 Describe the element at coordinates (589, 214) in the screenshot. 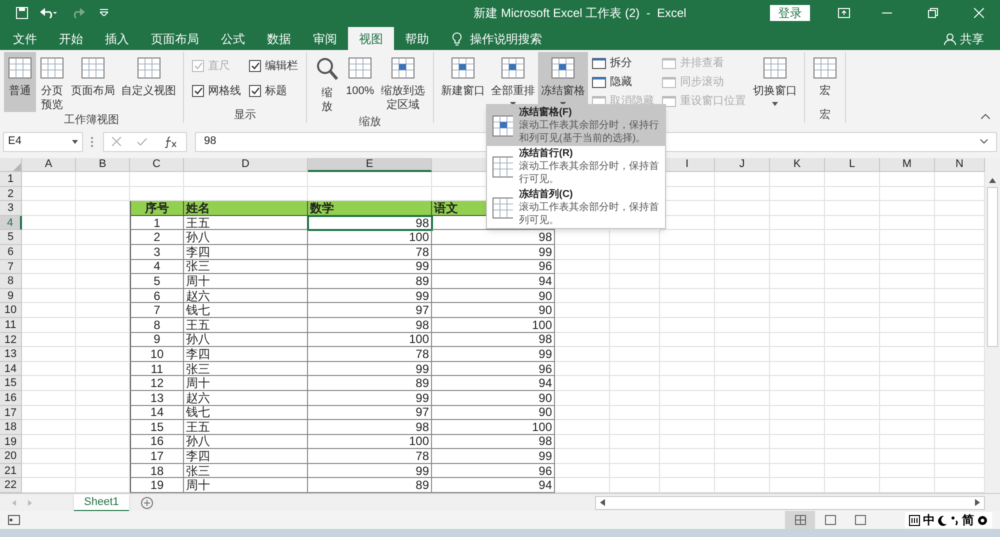

I see `menu-item-description: 滚动工作表其余部分时，保持首列可见。` at that location.